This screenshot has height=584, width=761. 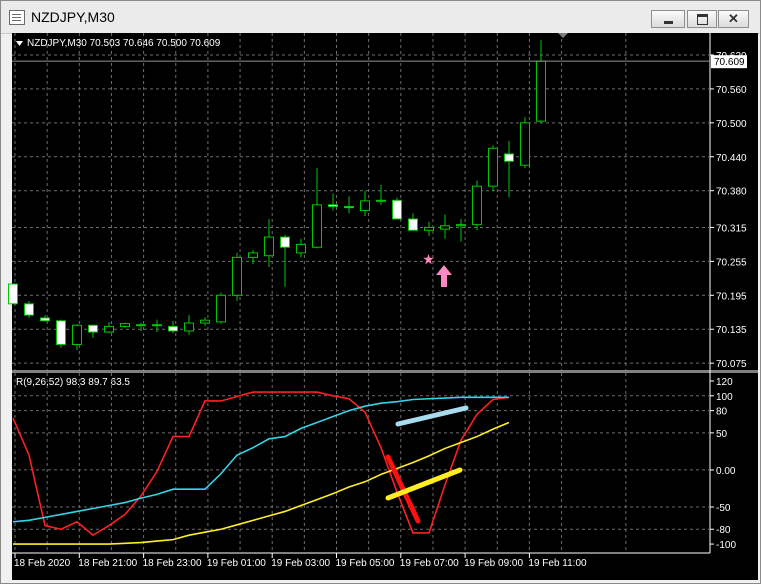 I want to click on time-label: 19 Feb 03:00, so click(x=300, y=563).